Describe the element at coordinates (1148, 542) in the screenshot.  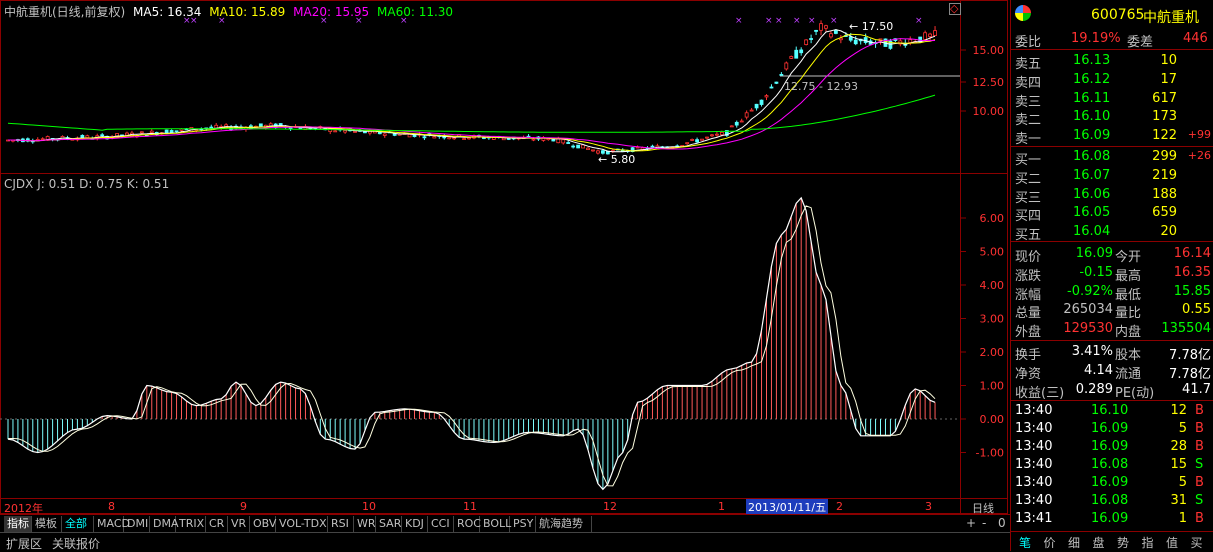
I see `quote-tab: 指` at that location.